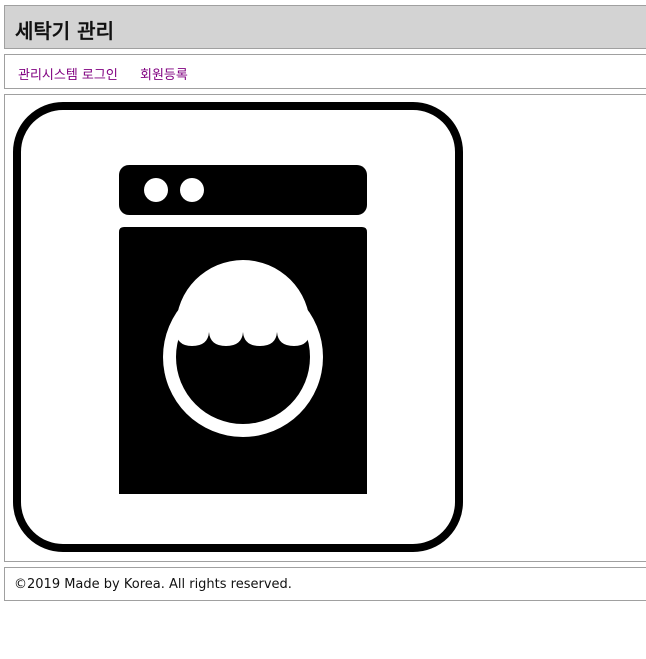  What do you see at coordinates (164, 73) in the screenshot?
I see `member-register-link: 회원등록` at bounding box center [164, 73].